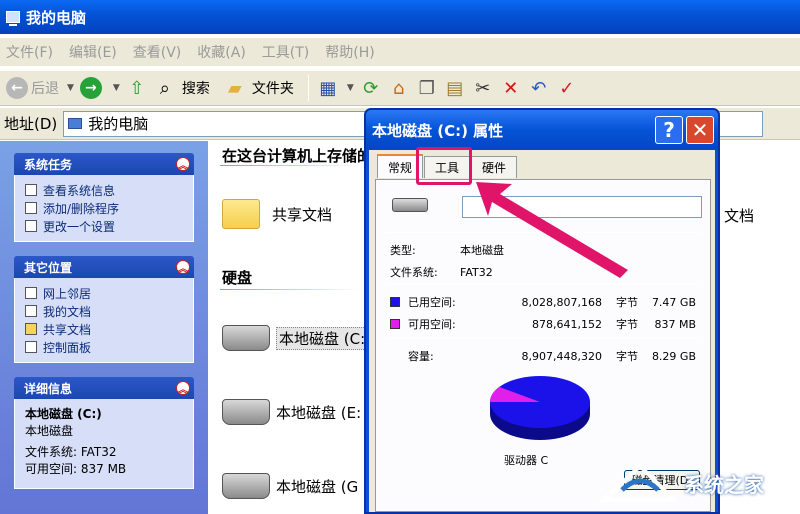  I want to click on other-places-header: 其它位置 ︽, so click(104, 267).